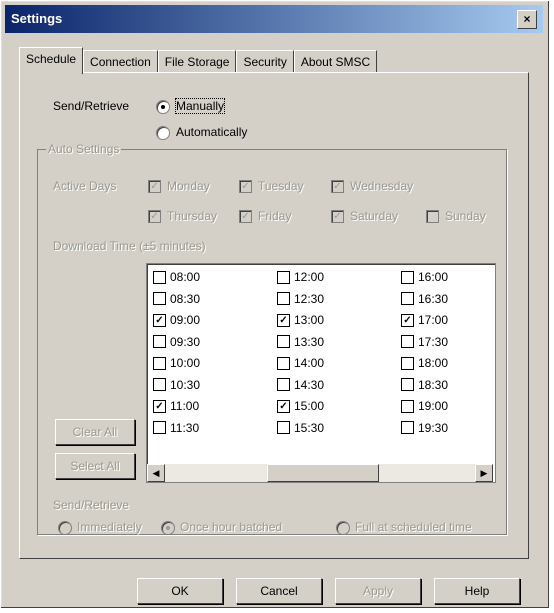 This screenshot has height=613, width=554. What do you see at coordinates (200, 106) in the screenshot?
I see `manually-radio-label: Manually` at bounding box center [200, 106].